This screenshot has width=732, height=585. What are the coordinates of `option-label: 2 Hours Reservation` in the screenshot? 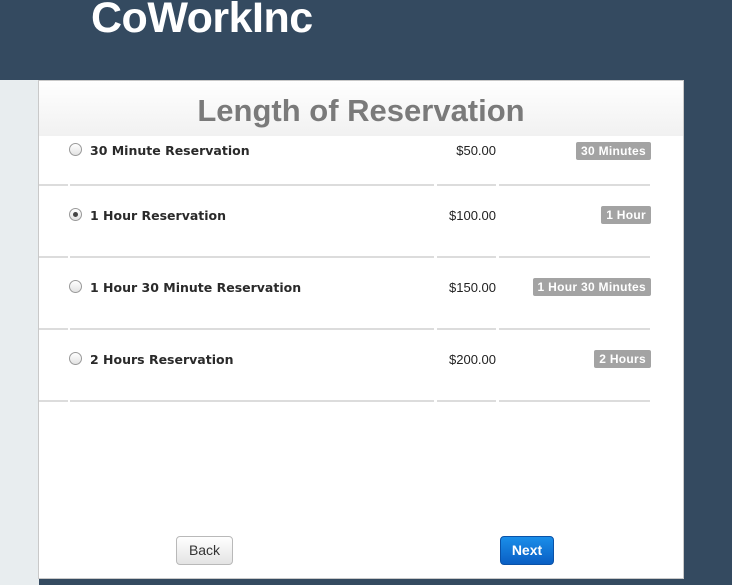 It's located at (161, 359).